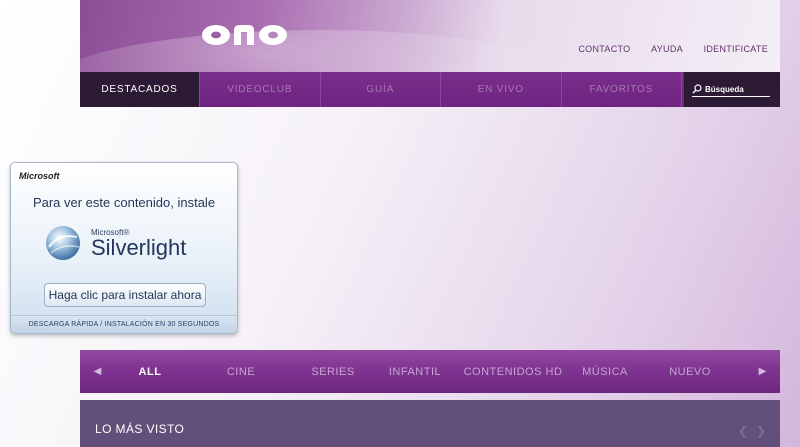  Describe the element at coordinates (241, 372) in the screenshot. I see `category-cine: CINE` at that location.